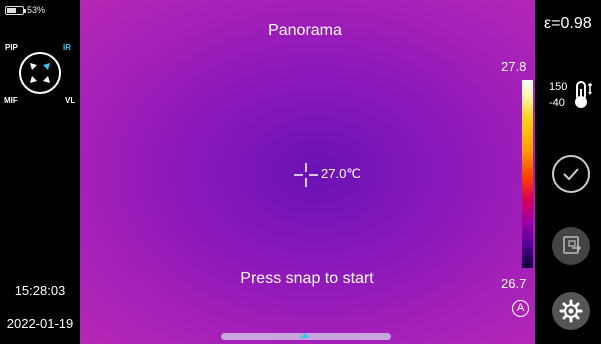  I want to click on battery-percent: 53%, so click(36, 10).